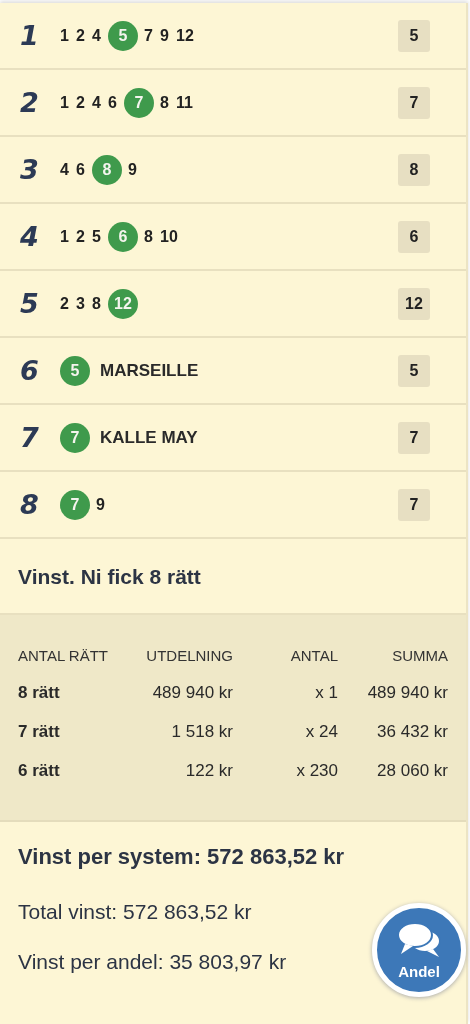  I want to click on horse-name: MARSEILLE, so click(149, 370).